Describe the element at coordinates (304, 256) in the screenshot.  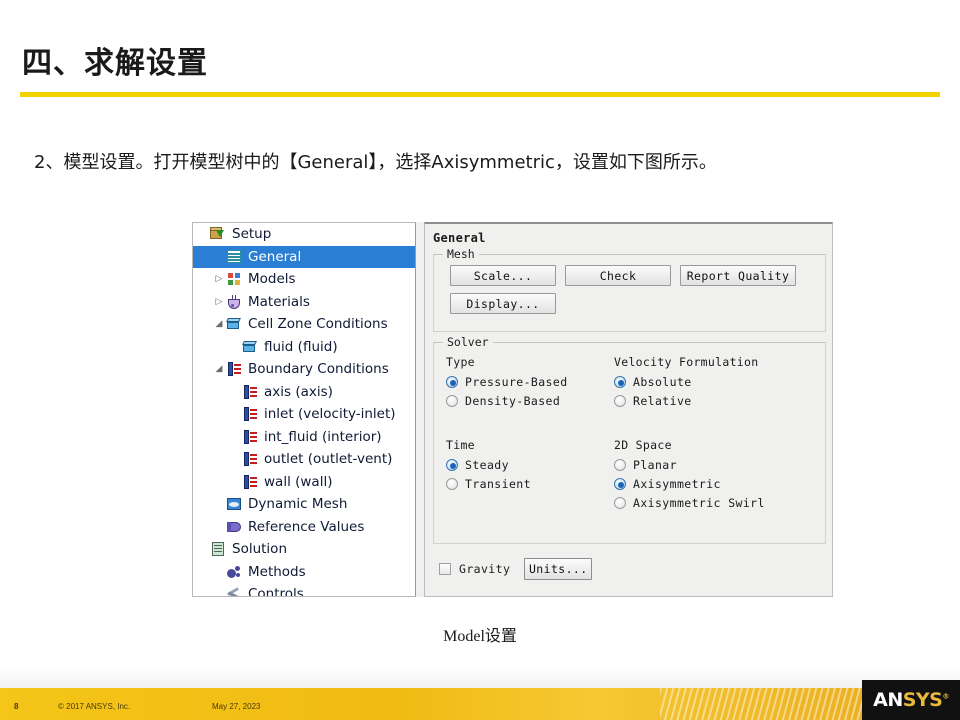
I see `tree-item-general: General` at that location.